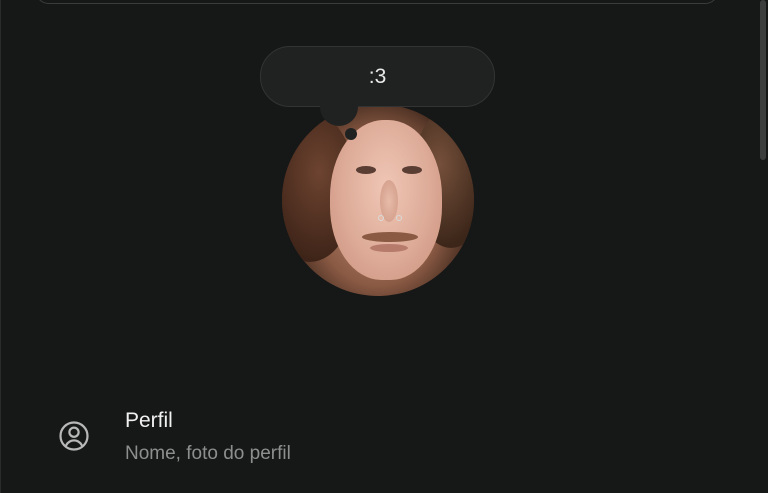 This screenshot has width=768, height=493. What do you see at coordinates (390, 237) in the screenshot?
I see `avatar-mustache` at bounding box center [390, 237].